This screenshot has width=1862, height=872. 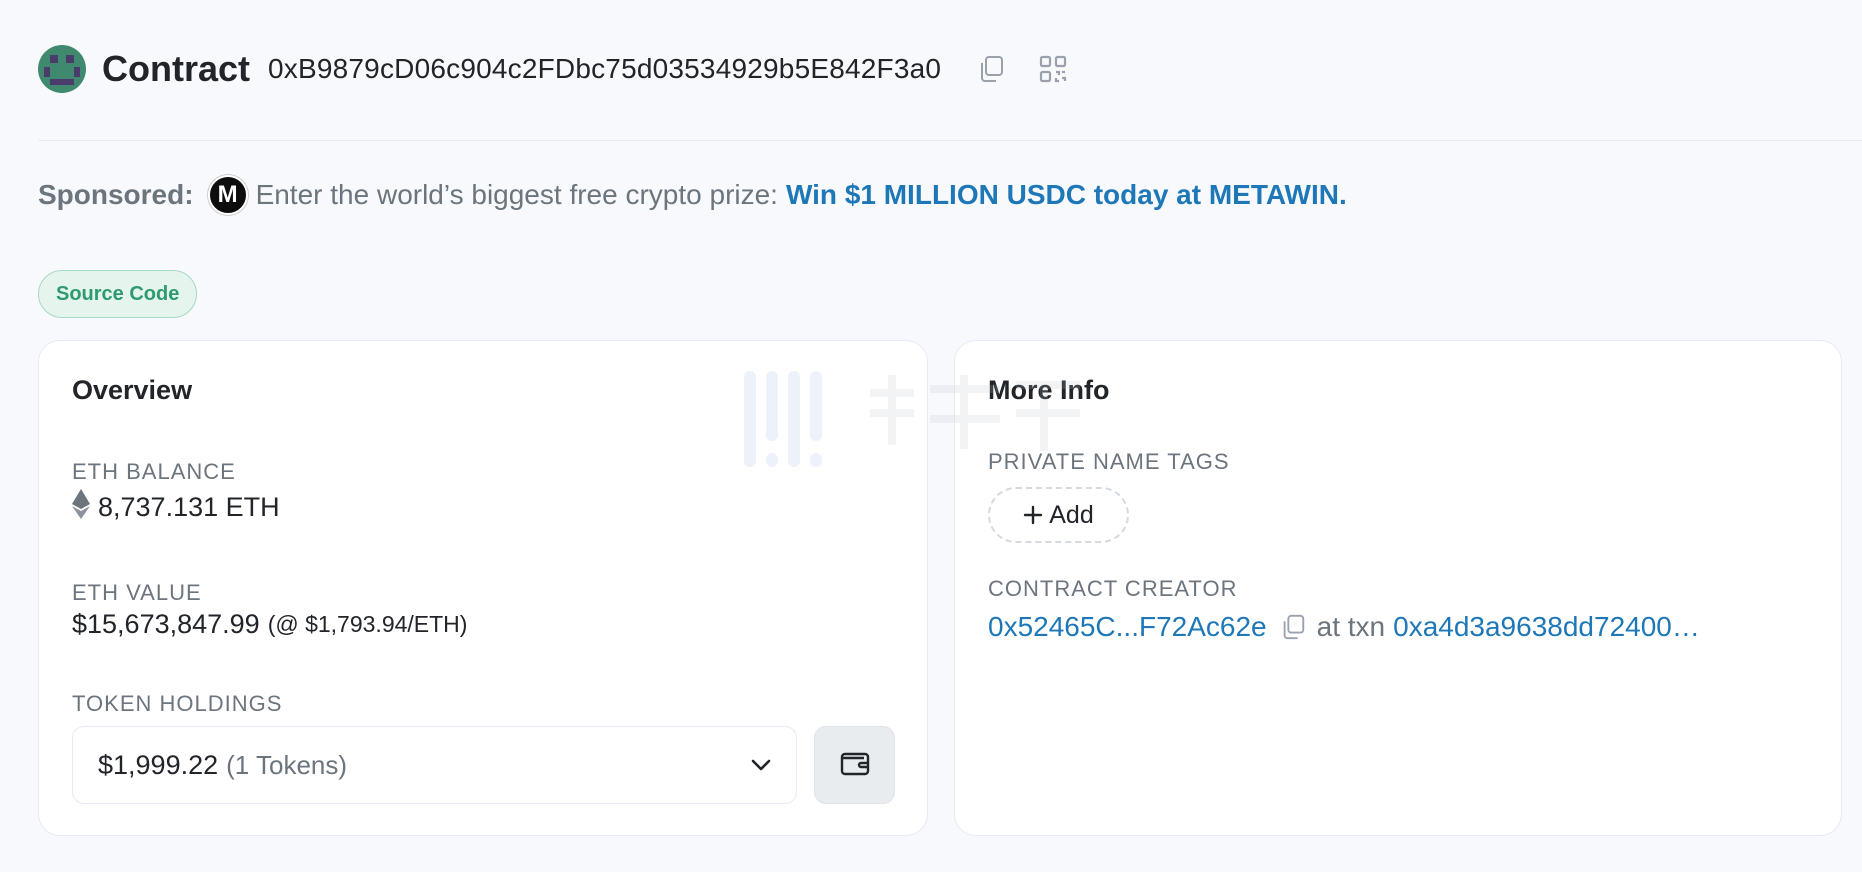 I want to click on eth-value: $15,673,847.99 (@ $1,793.94/ETH), so click(x=269, y=624).